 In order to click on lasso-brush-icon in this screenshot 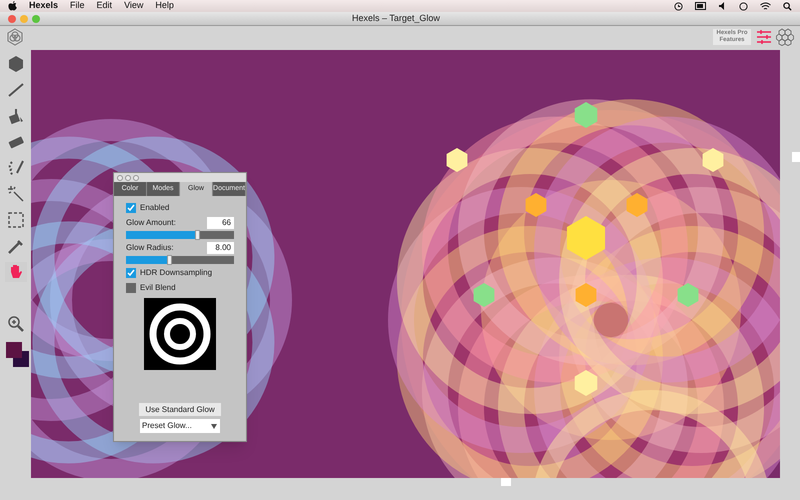, I will do `click(15, 168)`.